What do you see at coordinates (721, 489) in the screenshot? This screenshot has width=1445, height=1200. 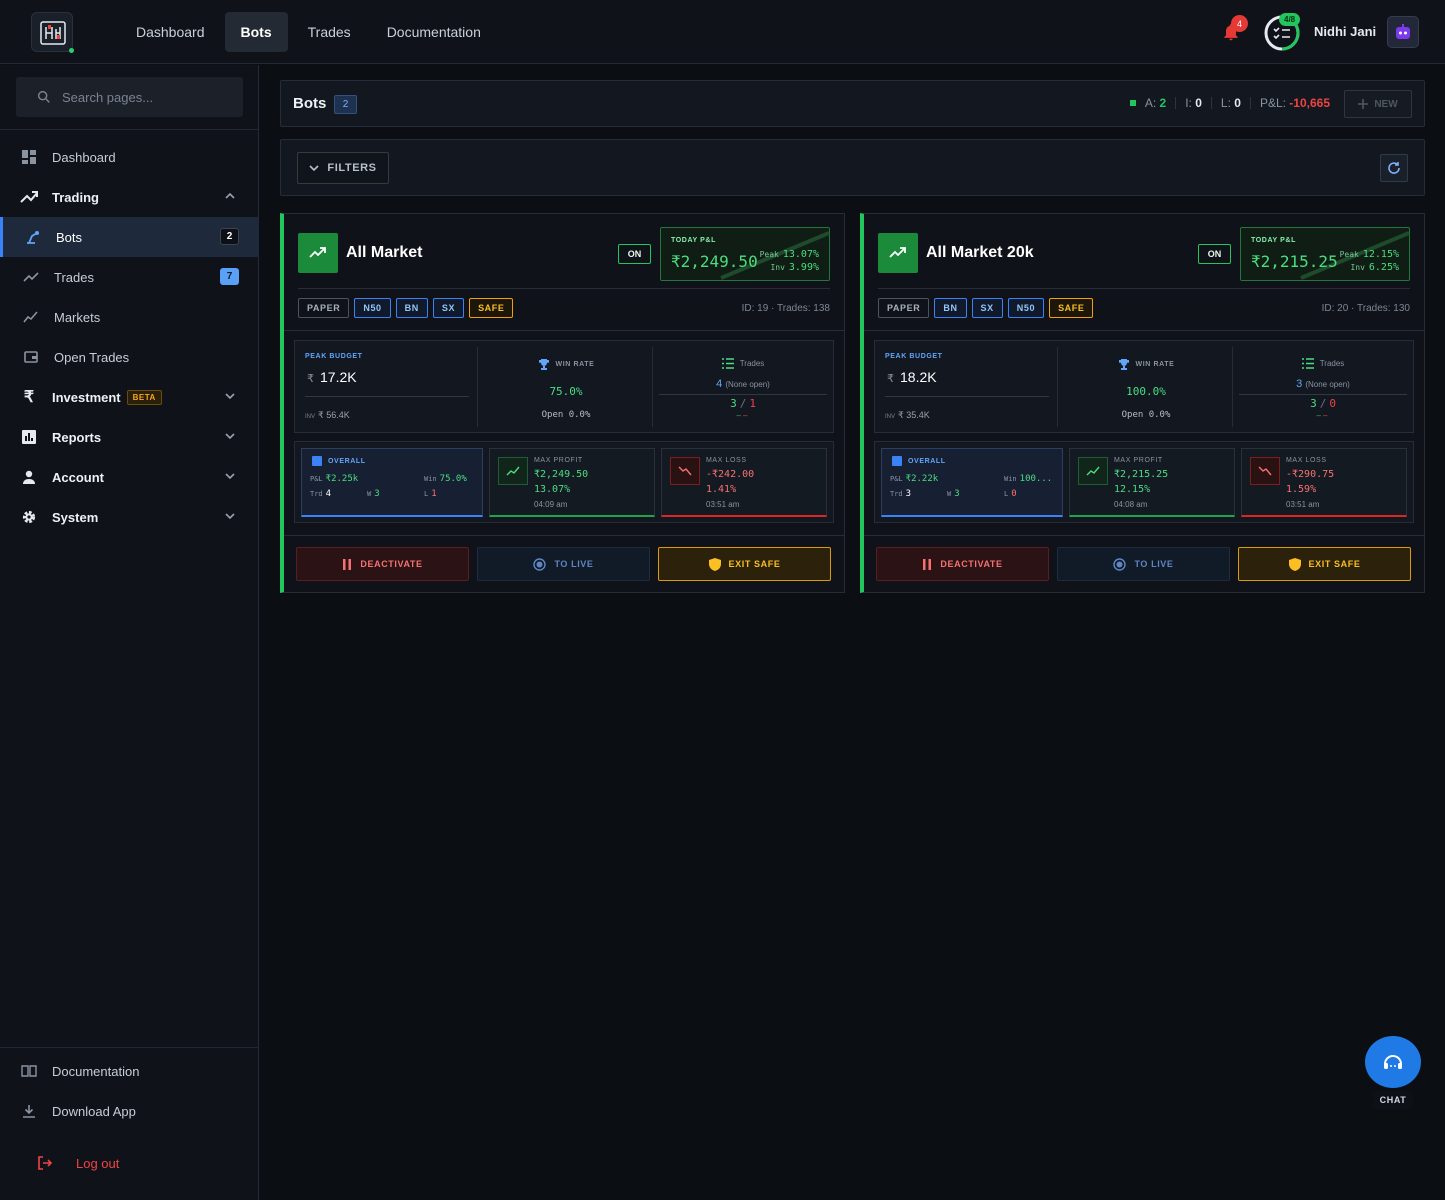 I see `max-loss-pct: 1.41%` at bounding box center [721, 489].